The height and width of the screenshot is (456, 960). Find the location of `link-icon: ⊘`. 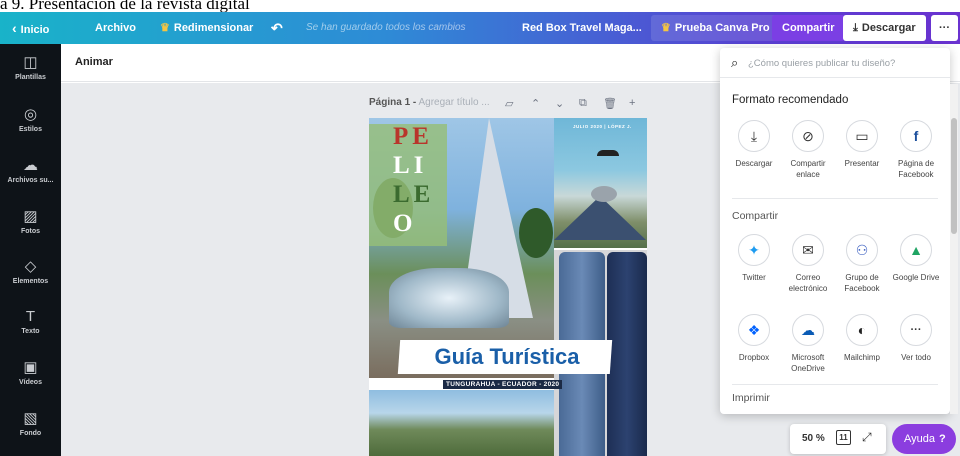

link-icon: ⊘ is located at coordinates (808, 136).